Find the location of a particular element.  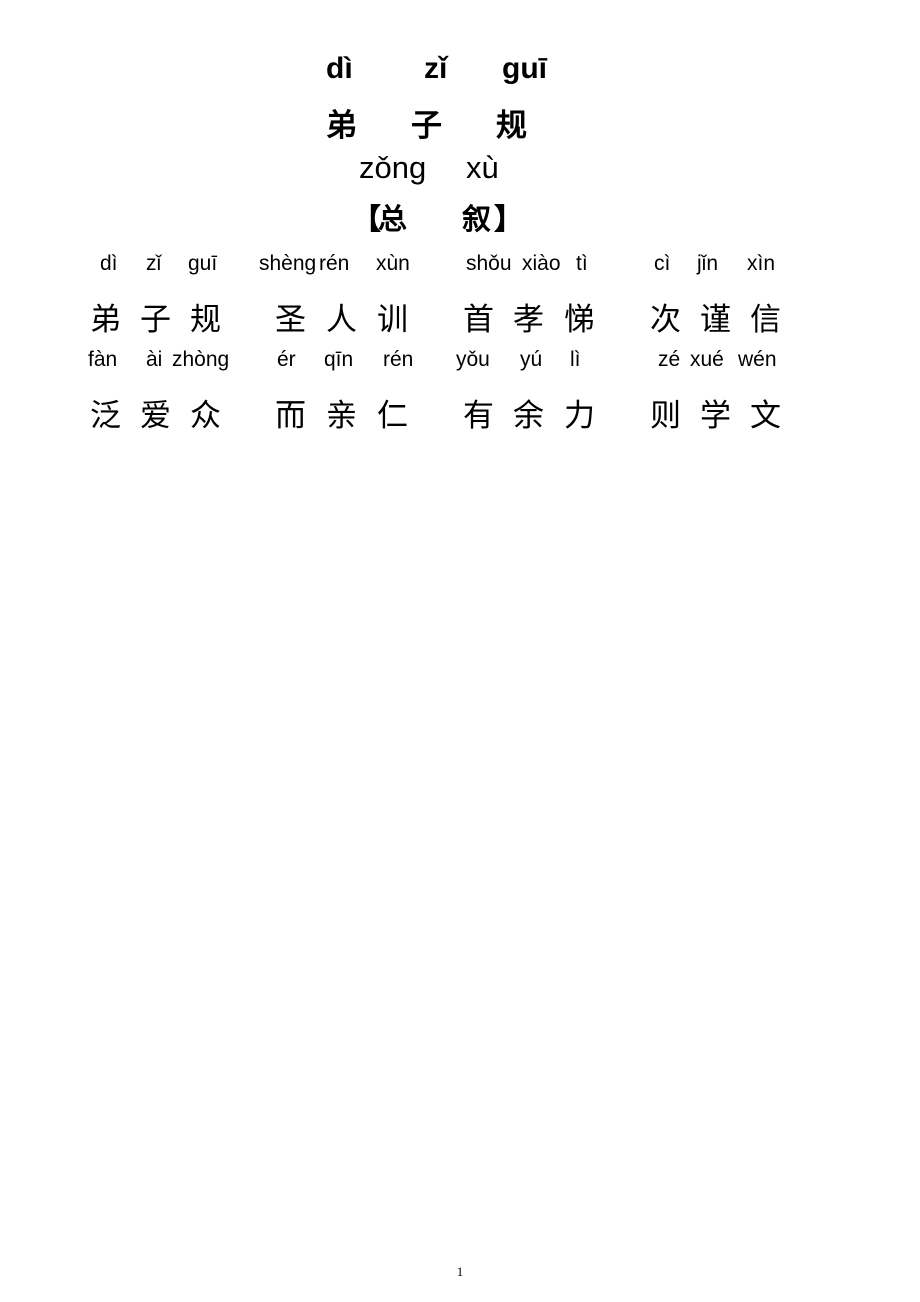

title-char: 规 is located at coordinates (511, 126).